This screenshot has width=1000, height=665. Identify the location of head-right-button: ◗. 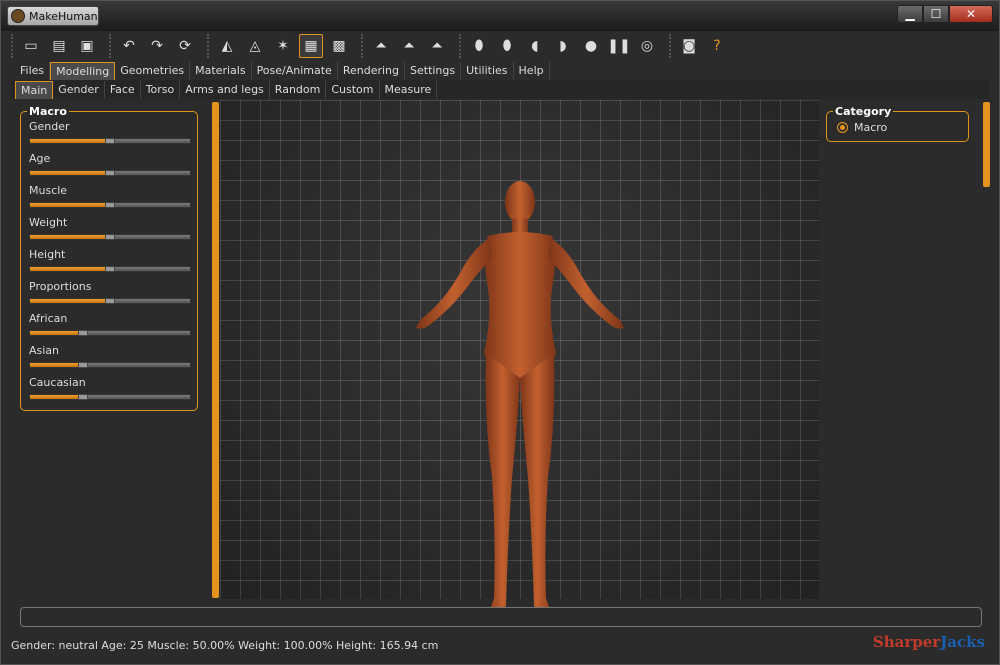
(563, 46).